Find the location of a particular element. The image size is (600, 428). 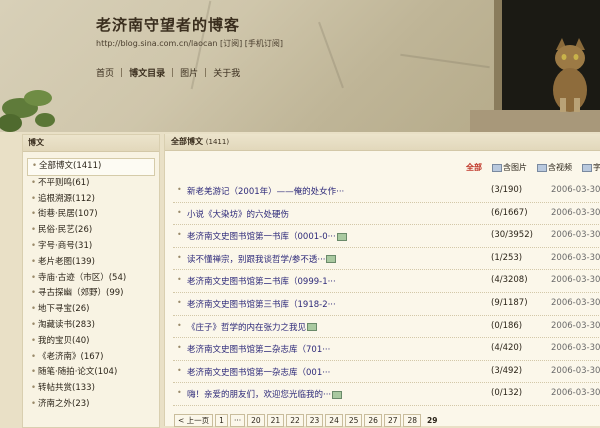

category-count: (1411) is located at coordinates (87, 166).